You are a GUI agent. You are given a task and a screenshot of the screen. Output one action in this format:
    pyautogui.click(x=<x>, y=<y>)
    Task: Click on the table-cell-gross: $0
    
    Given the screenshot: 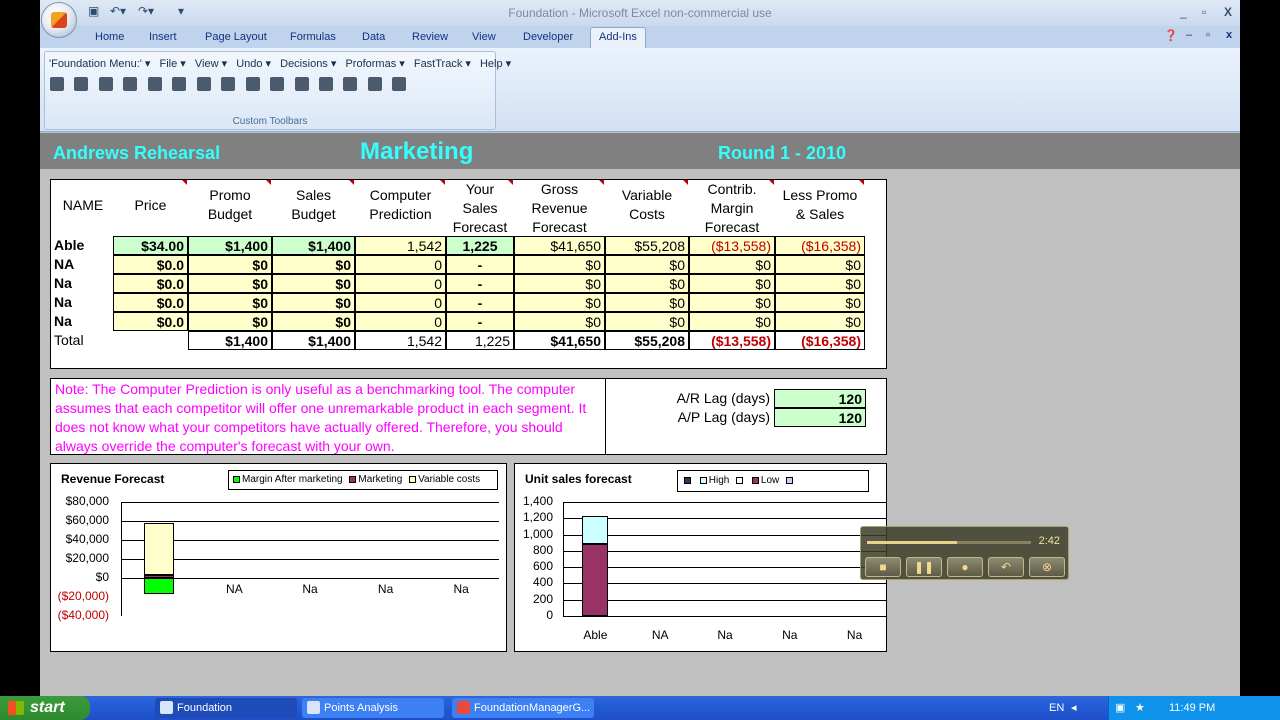 What is the action you would take?
    pyautogui.click(x=559, y=264)
    